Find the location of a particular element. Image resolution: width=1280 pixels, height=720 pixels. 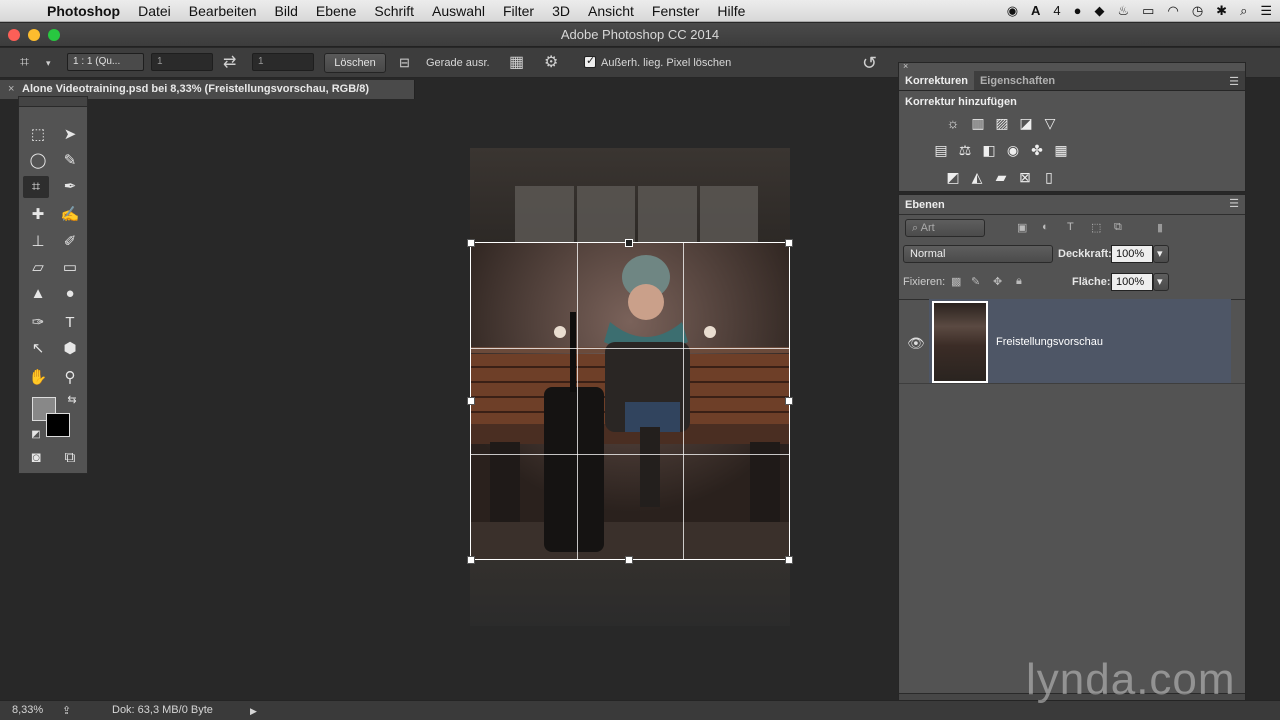

menu-auswahl: Auswahl is located at coordinates (458, 11).